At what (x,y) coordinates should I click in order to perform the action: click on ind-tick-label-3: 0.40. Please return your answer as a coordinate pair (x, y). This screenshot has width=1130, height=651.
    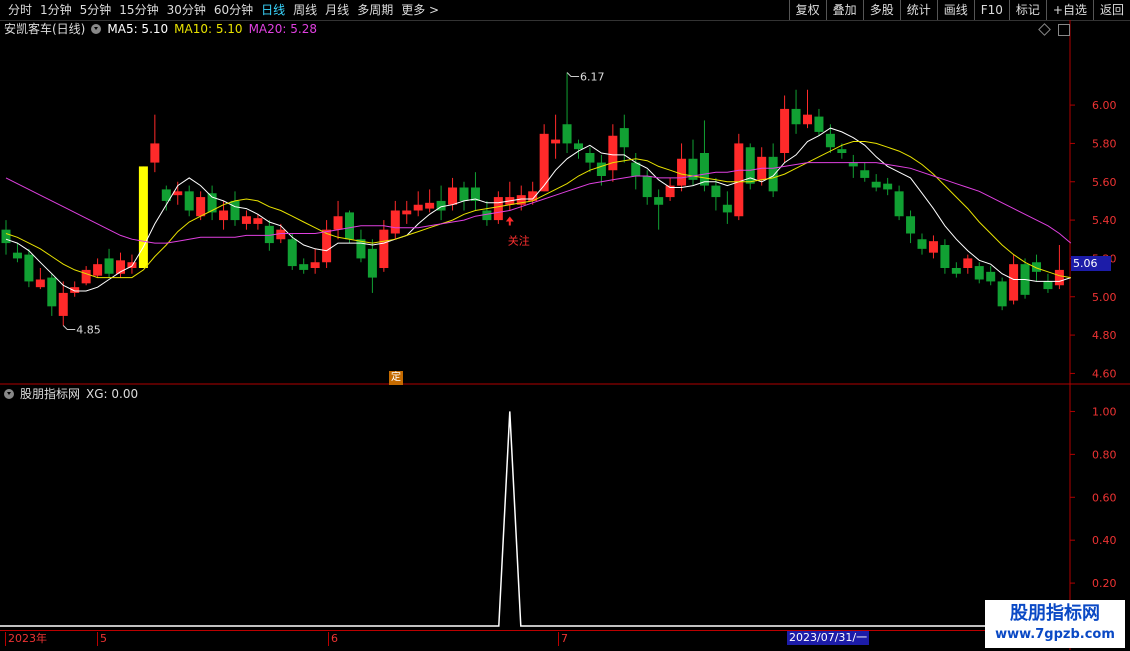
    Looking at the image, I should click on (1104, 540).